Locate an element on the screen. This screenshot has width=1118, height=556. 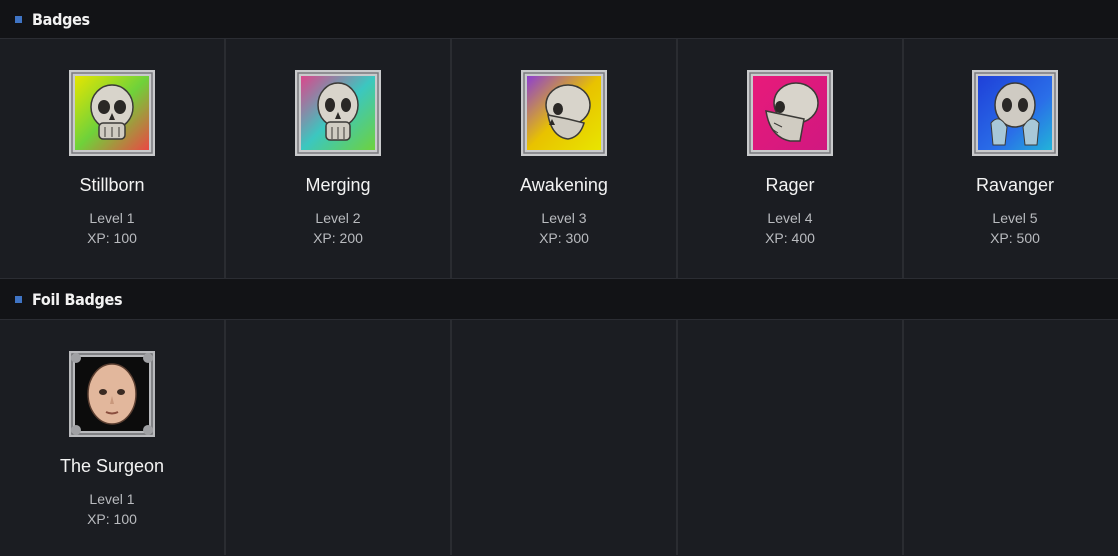
badge-card-awakening: Awakening Level 3 XP: 300 is located at coordinates (564, 158).